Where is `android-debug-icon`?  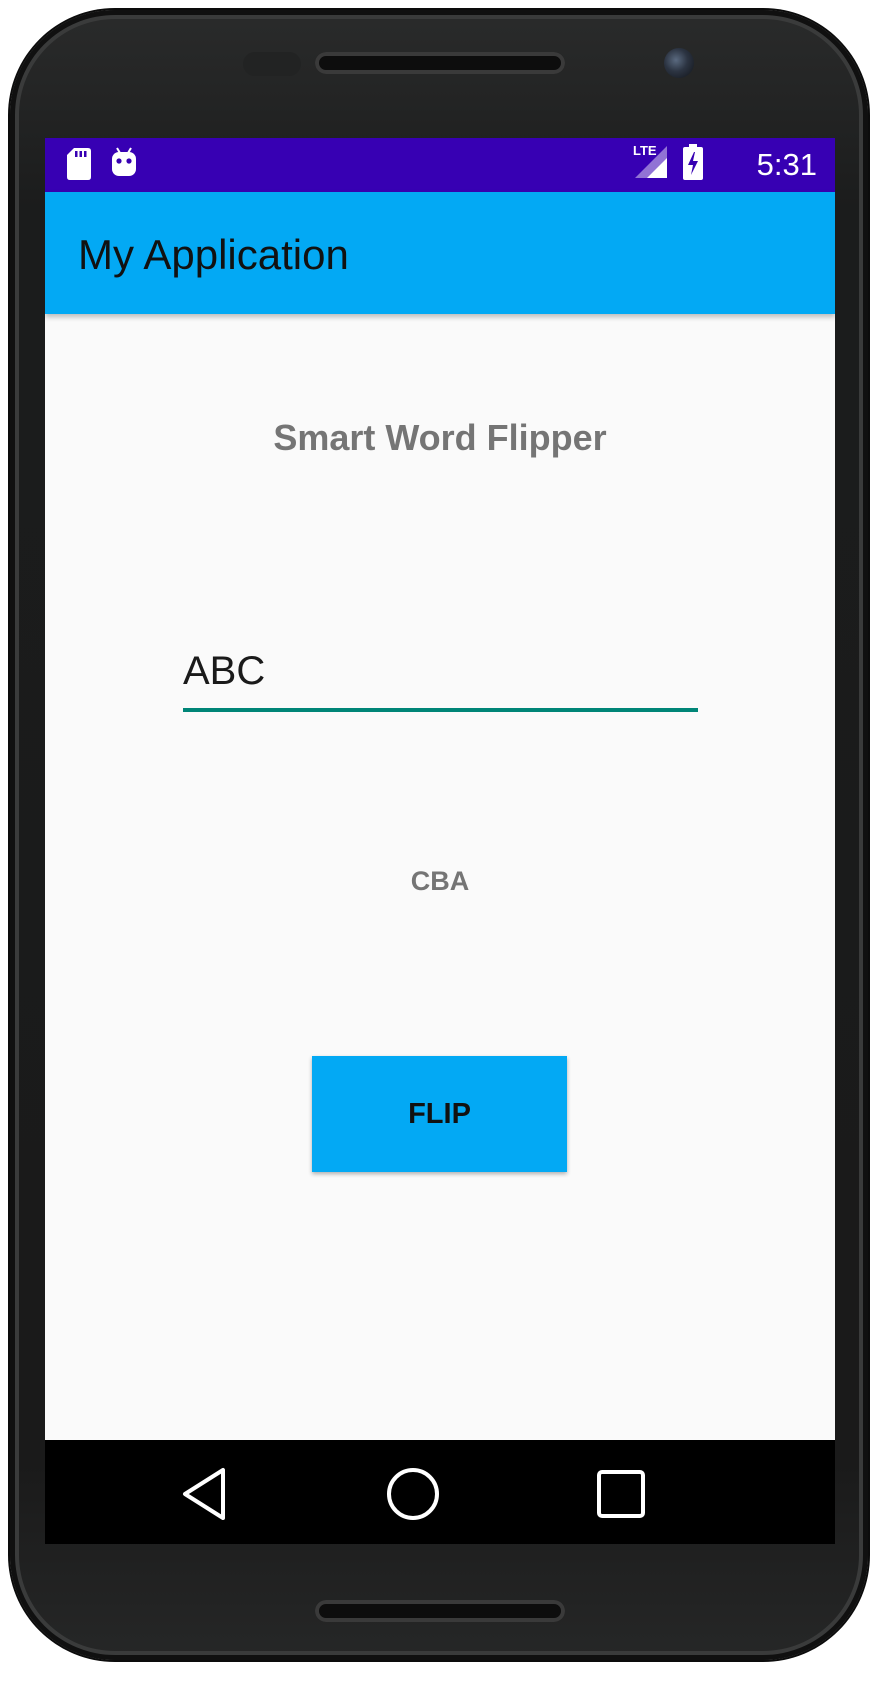
android-debug-icon is located at coordinates (124, 161).